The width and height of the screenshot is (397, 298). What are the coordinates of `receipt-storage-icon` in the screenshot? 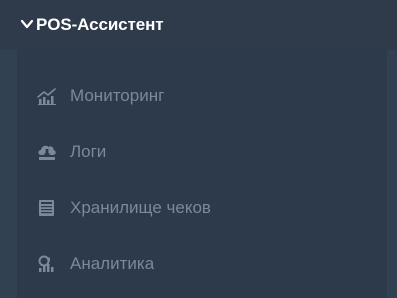 It's located at (47, 208).